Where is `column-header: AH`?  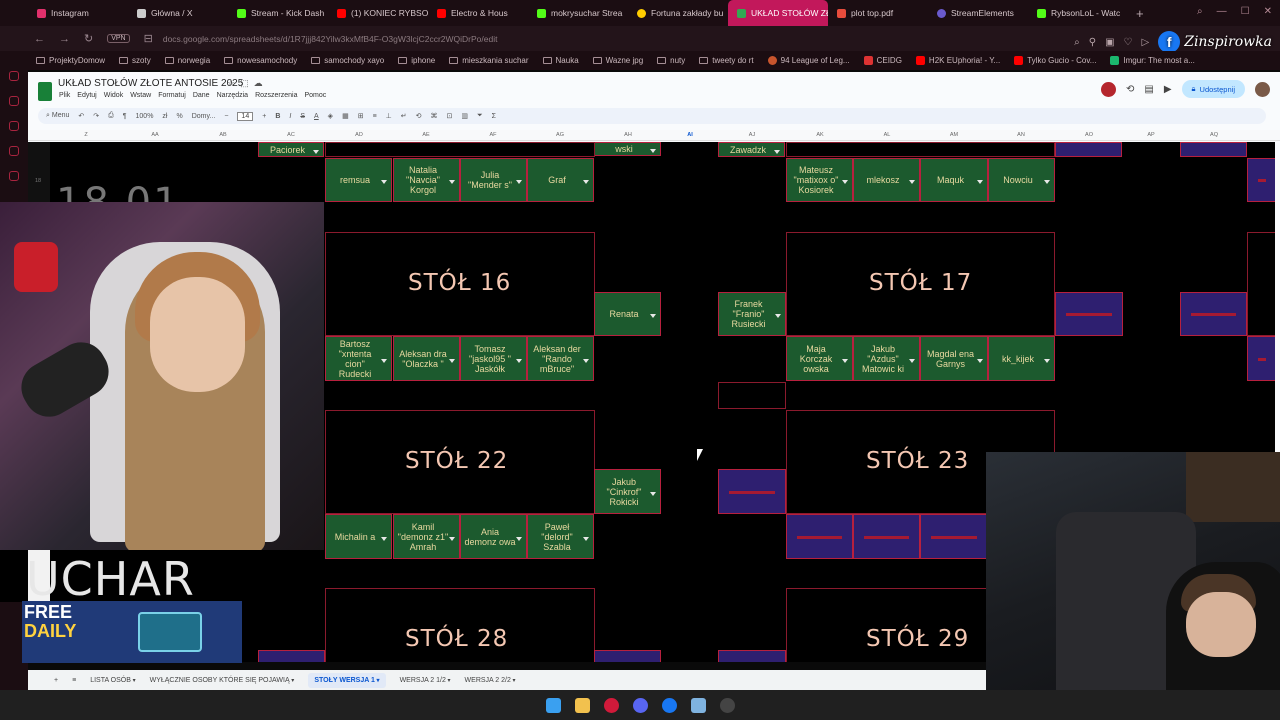 column-header: AH is located at coordinates (628, 135).